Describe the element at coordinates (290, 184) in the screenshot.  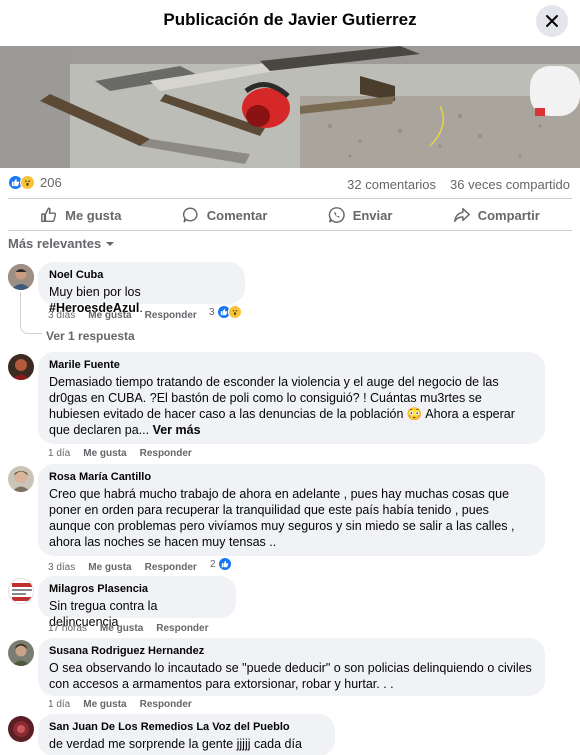
I see `post-stats: 206 32 comentarios 36 veces compartido` at that location.